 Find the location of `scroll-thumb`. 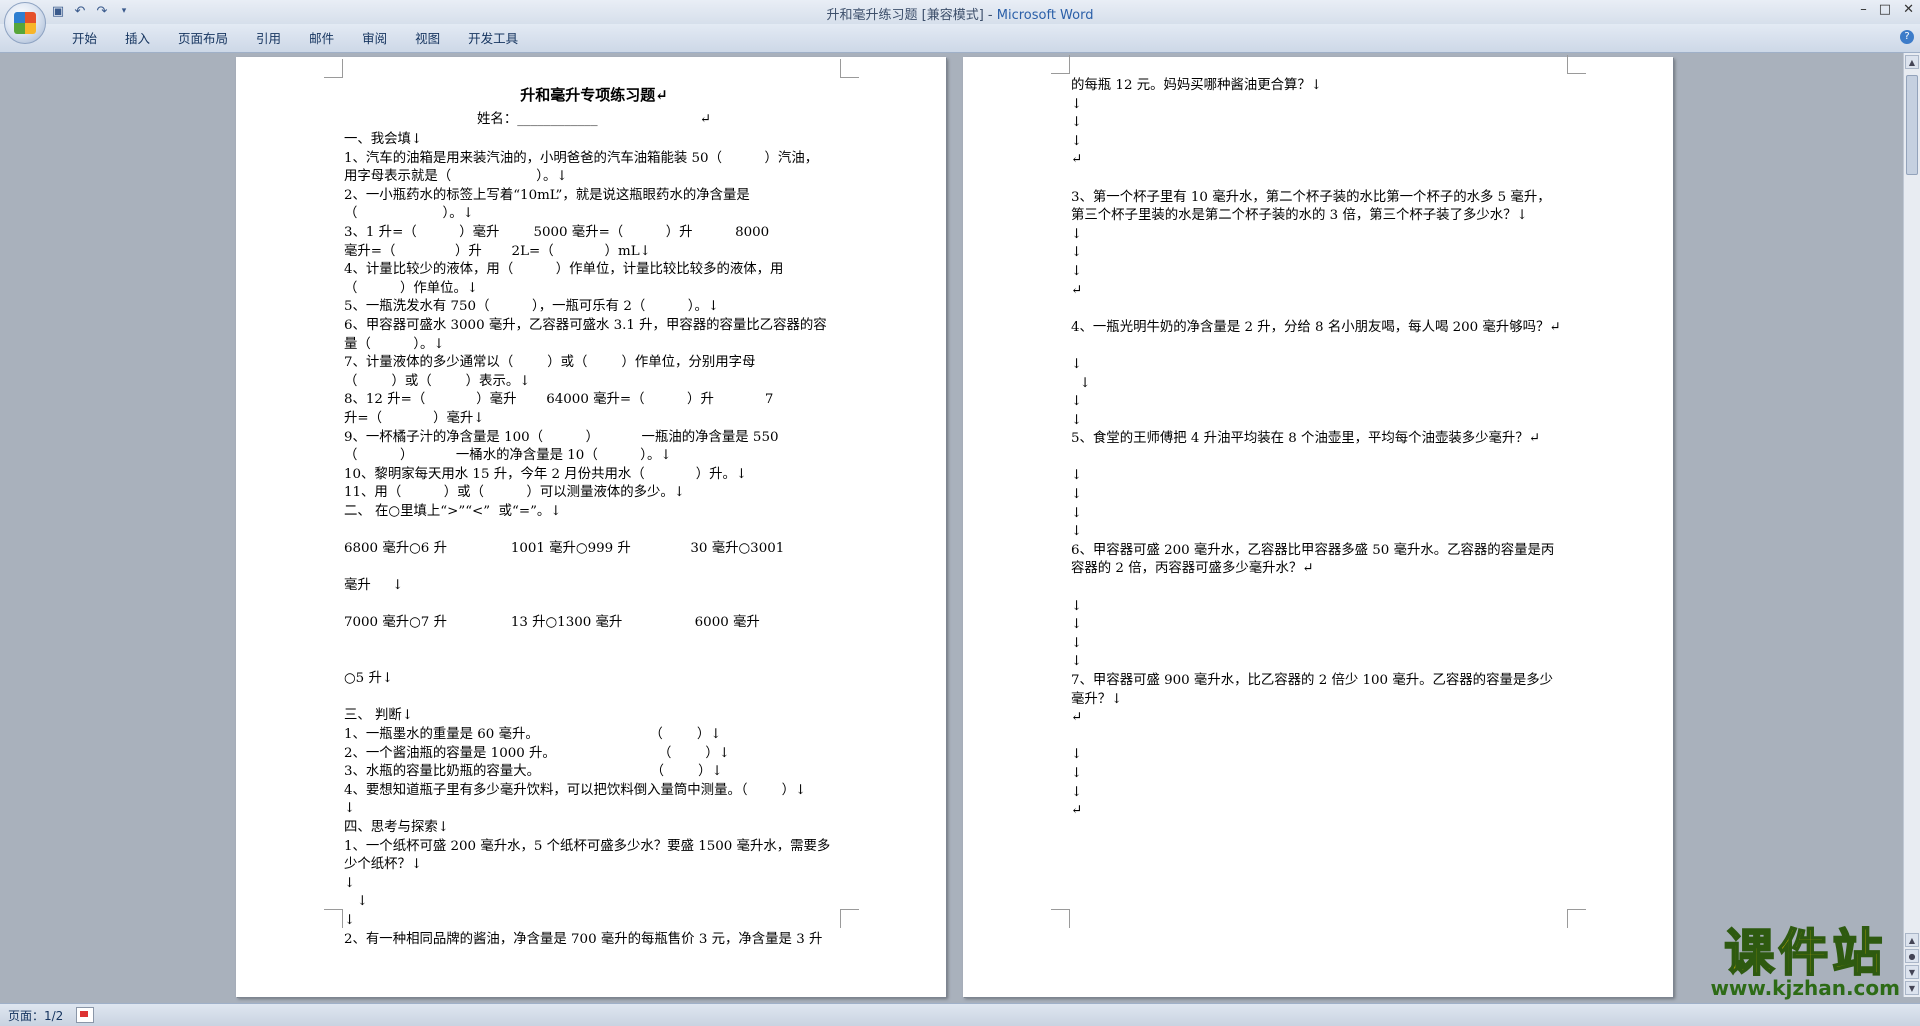

scroll-thumb is located at coordinates (1912, 125).